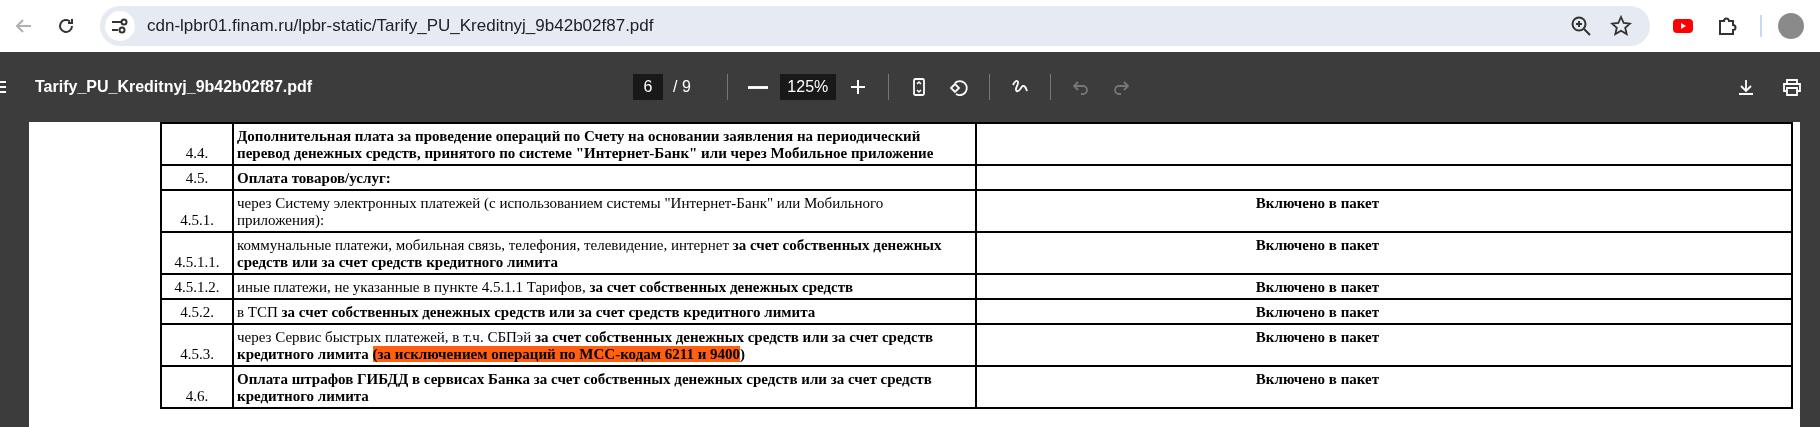  What do you see at coordinates (197, 220) in the screenshot?
I see `item-number: 4.5.1.` at bounding box center [197, 220].